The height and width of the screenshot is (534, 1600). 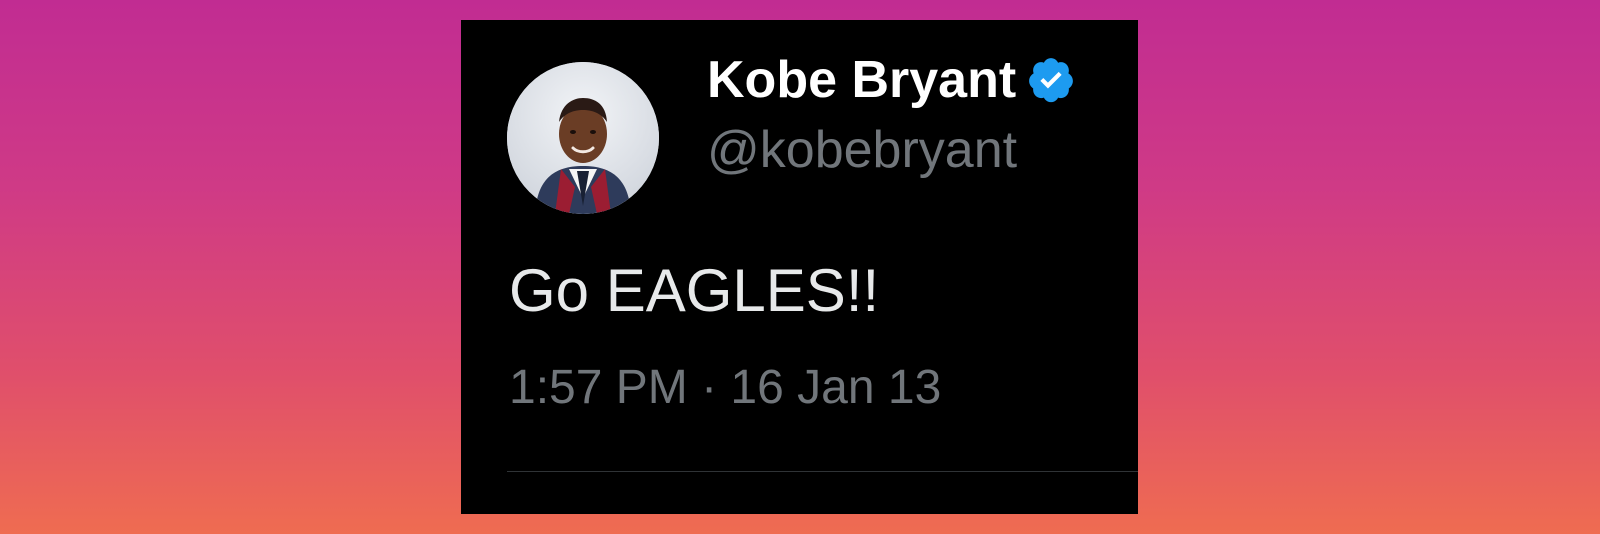 I want to click on tweet-timestamp: 1:57 PM · 16 Jan 13, so click(x=725, y=388).